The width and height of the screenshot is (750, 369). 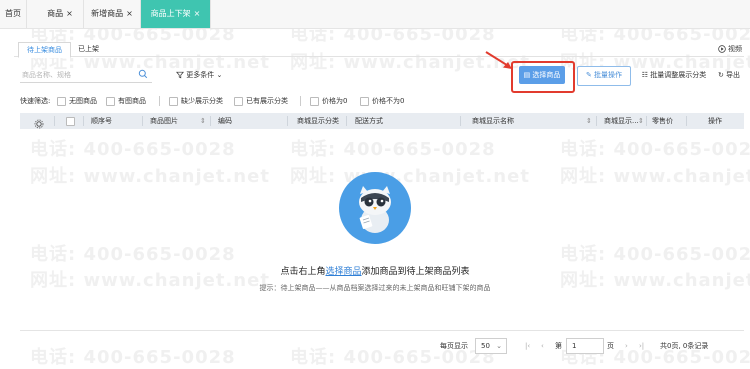 I want to click on subtab-pending: 待上架商品, so click(x=44, y=50).